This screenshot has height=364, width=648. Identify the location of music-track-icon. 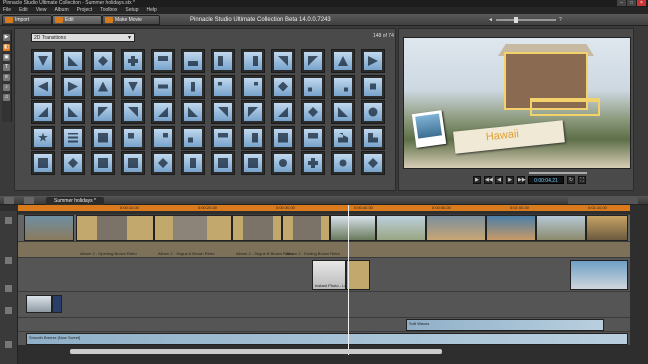
(8, 344).